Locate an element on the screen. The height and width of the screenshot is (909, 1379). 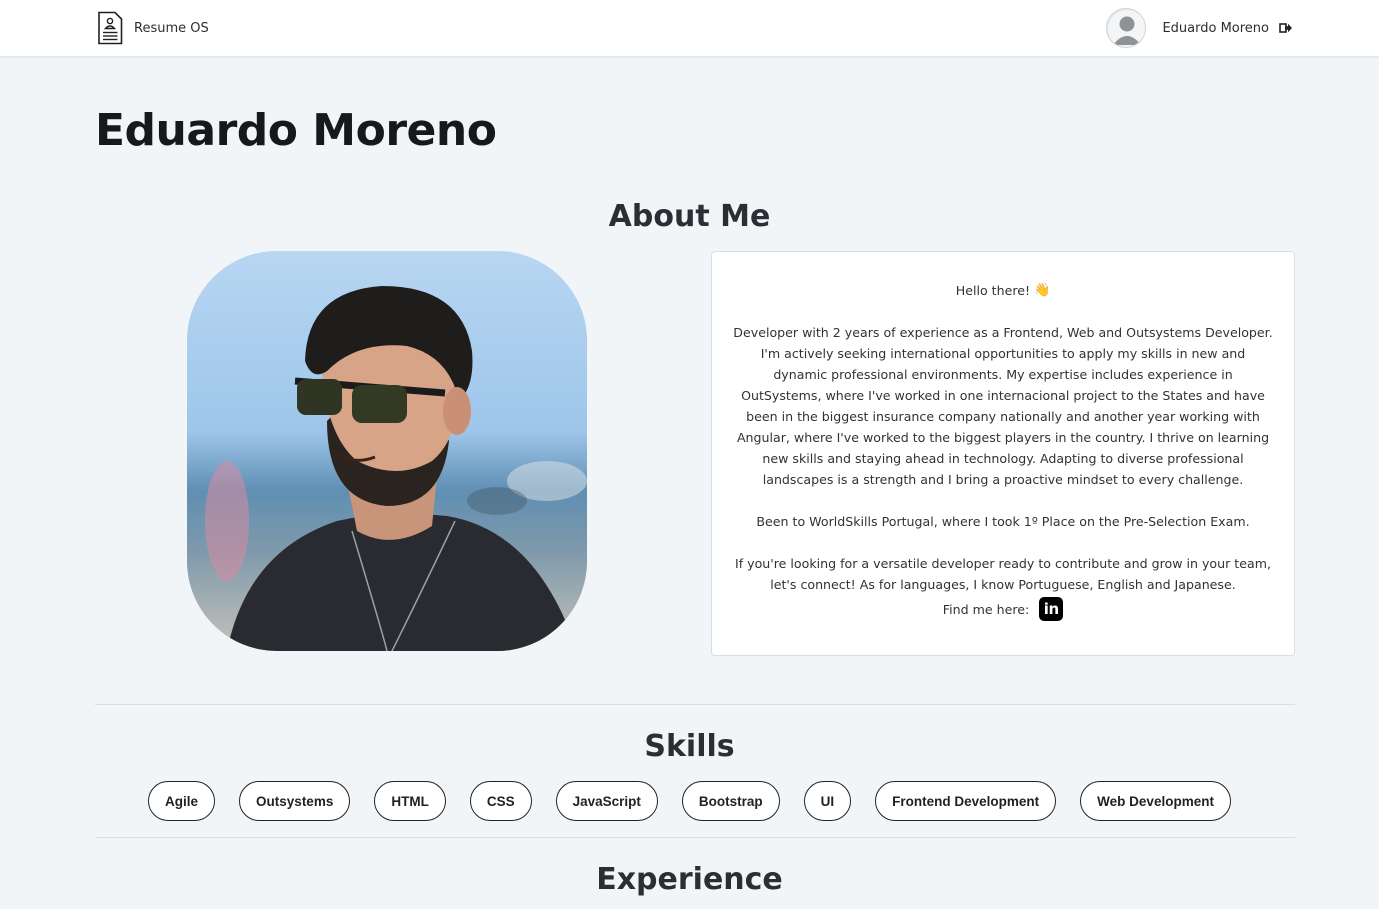
waving-hand-icon: 👋 is located at coordinates (1042, 290).